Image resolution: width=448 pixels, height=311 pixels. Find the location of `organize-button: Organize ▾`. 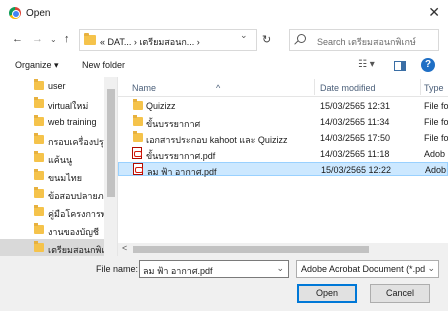

organize-button: Organize ▾ is located at coordinates (37, 65).